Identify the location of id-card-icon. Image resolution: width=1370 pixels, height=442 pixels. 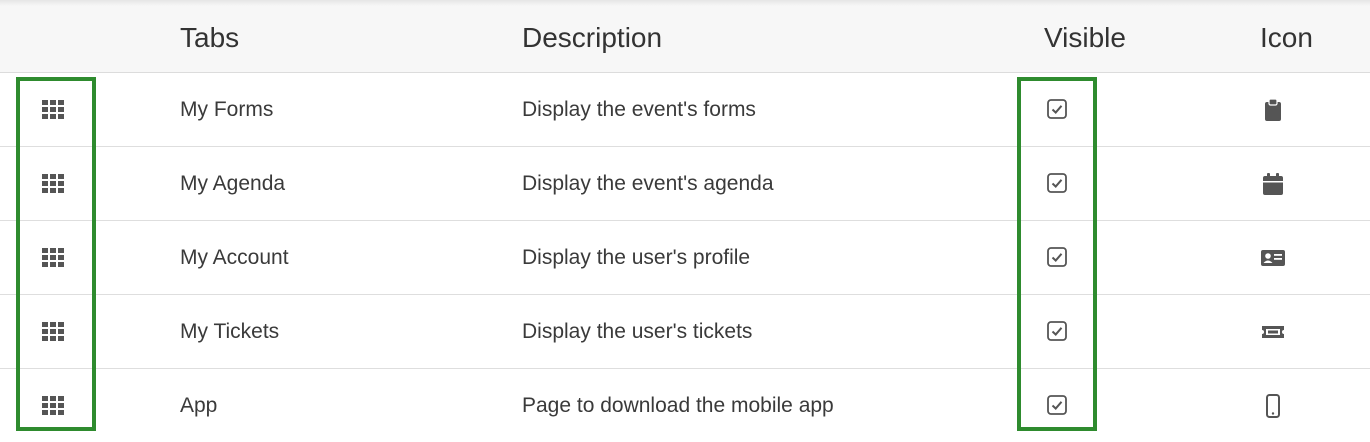
(1273, 258).